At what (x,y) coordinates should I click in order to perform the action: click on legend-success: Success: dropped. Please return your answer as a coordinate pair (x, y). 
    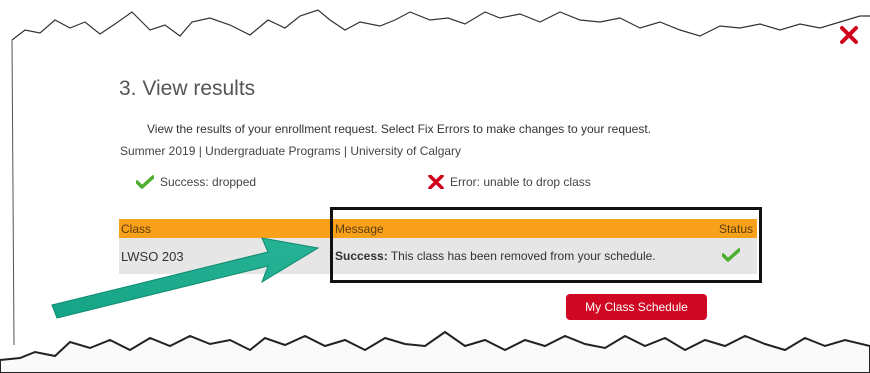
    Looking at the image, I should click on (196, 182).